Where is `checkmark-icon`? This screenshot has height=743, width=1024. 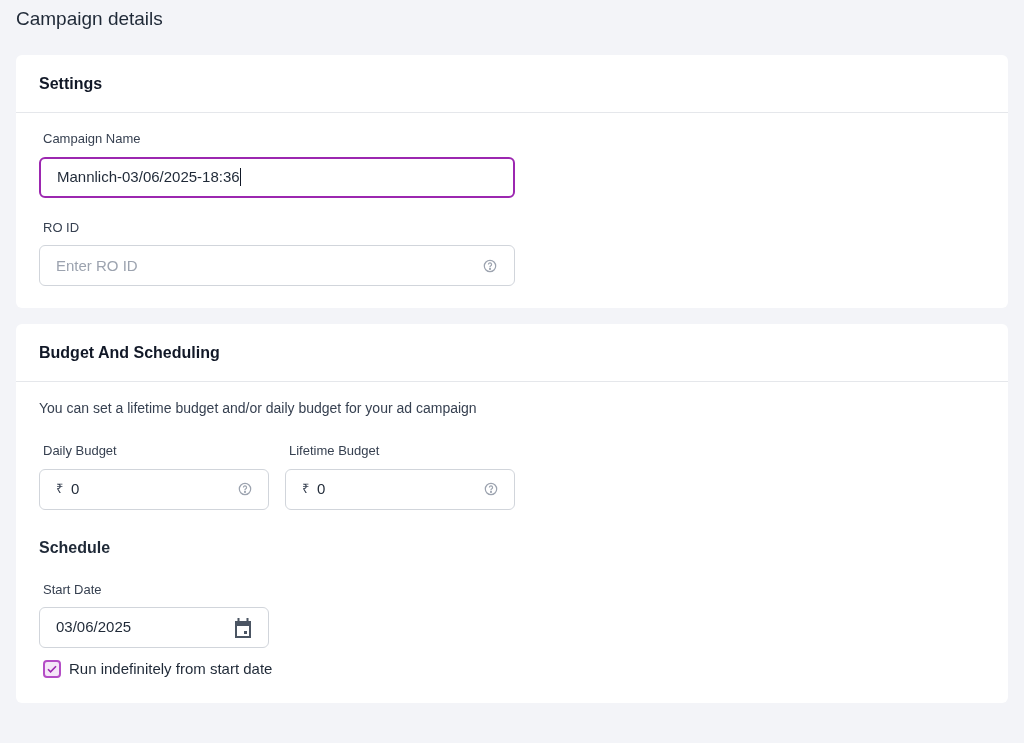 checkmark-icon is located at coordinates (52, 669).